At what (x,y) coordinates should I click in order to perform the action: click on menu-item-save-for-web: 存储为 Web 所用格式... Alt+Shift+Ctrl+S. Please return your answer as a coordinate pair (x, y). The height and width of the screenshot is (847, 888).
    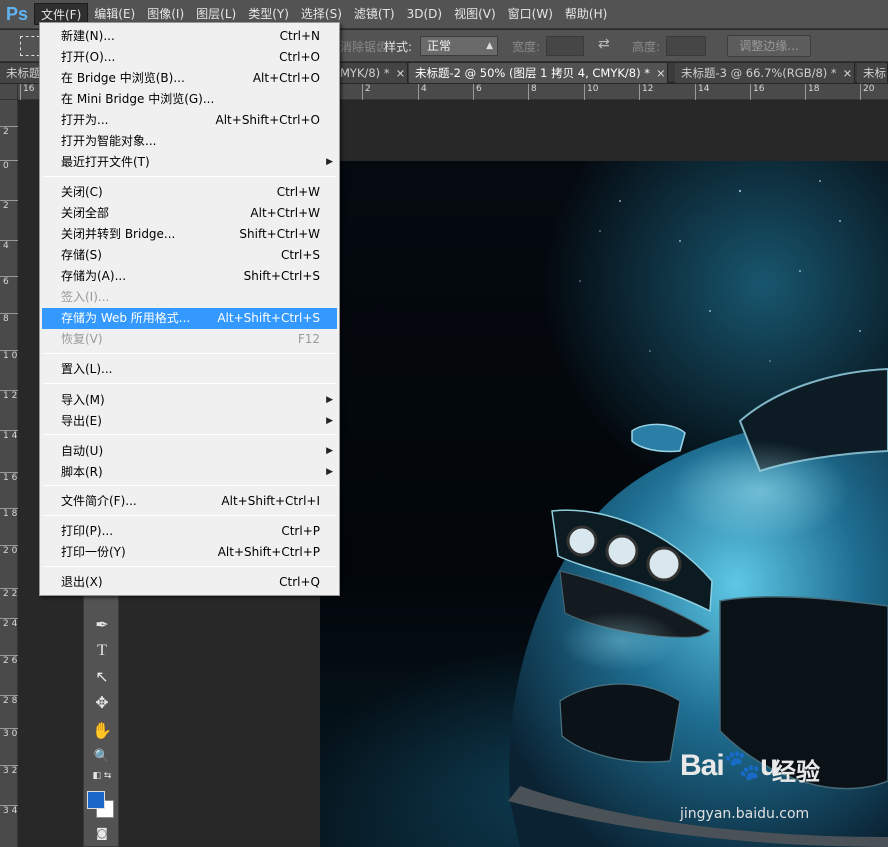
    Looking at the image, I should click on (189, 318).